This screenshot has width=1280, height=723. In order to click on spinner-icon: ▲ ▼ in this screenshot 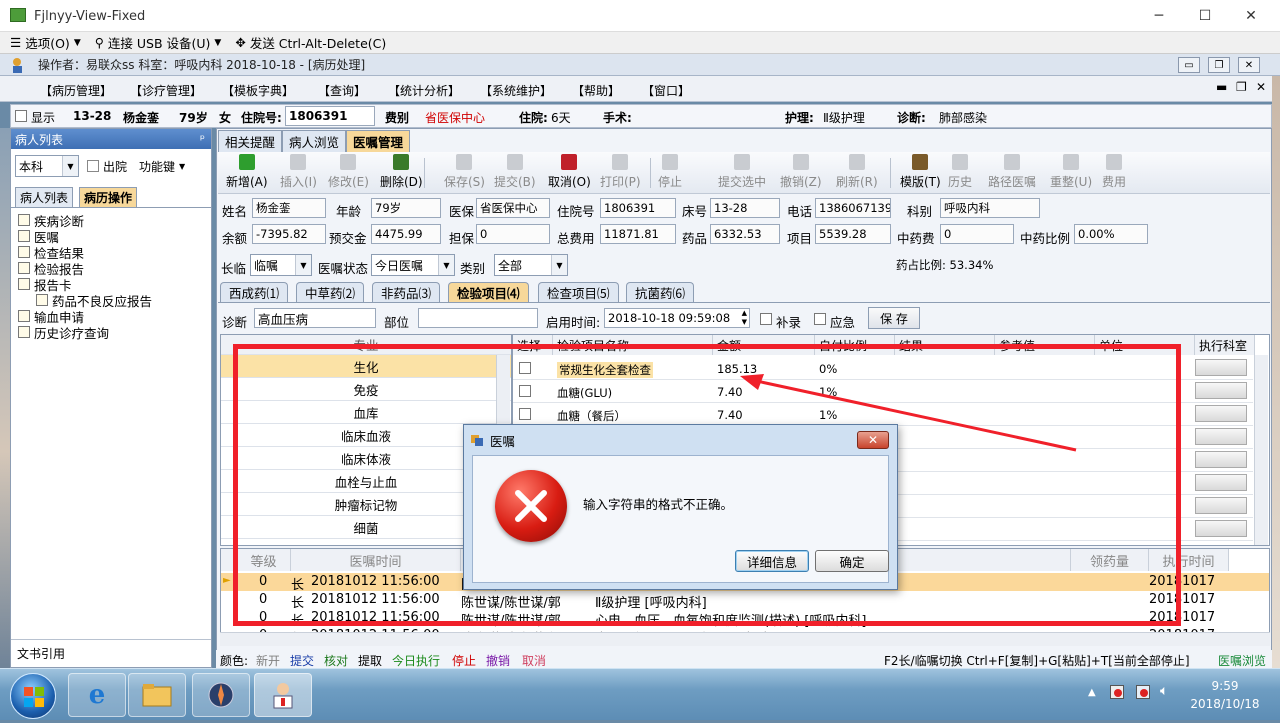, I will do `click(744, 318)`.